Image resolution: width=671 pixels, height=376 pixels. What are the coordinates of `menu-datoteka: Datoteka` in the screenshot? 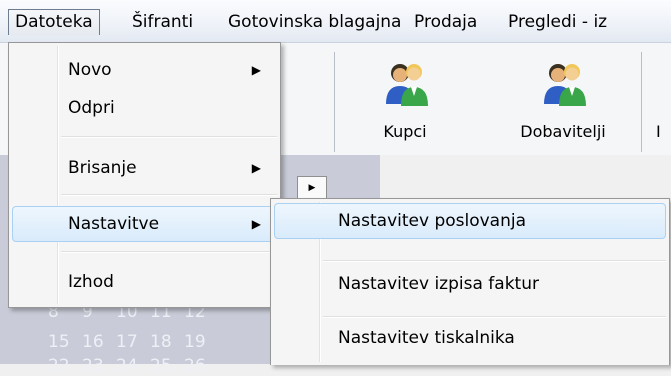 It's located at (54, 22).